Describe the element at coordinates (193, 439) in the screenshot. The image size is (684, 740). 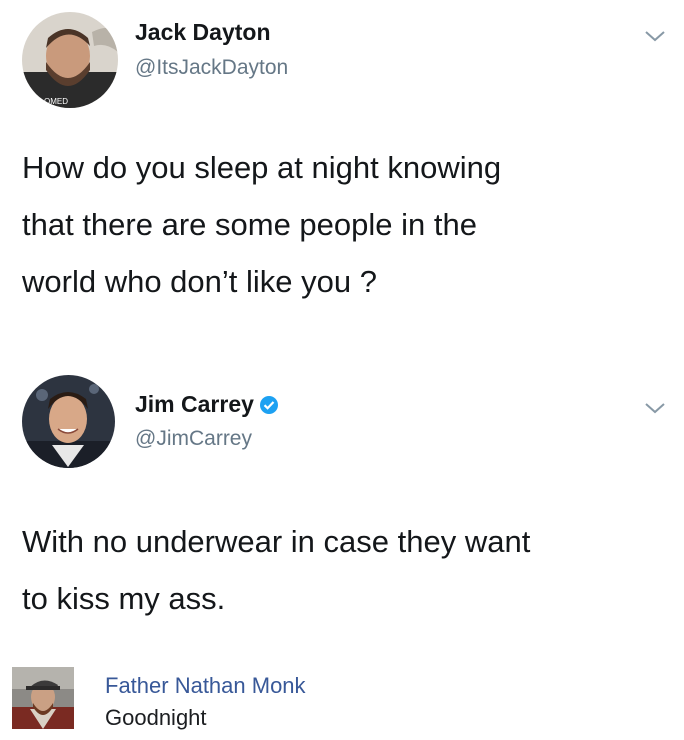
I see `user-handle: @JimCarrey` at that location.